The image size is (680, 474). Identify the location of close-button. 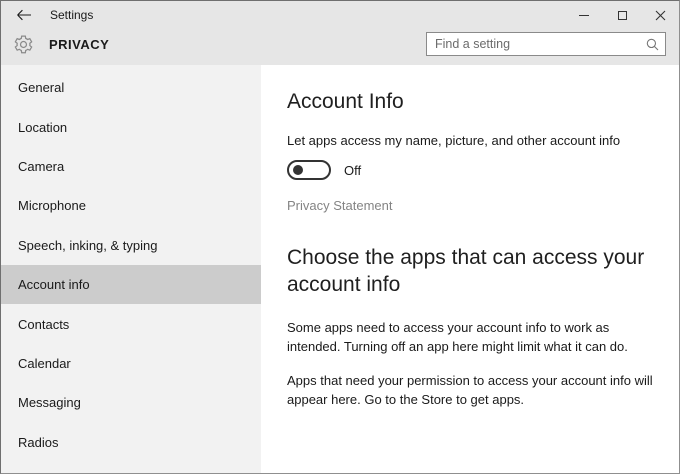
(660, 15).